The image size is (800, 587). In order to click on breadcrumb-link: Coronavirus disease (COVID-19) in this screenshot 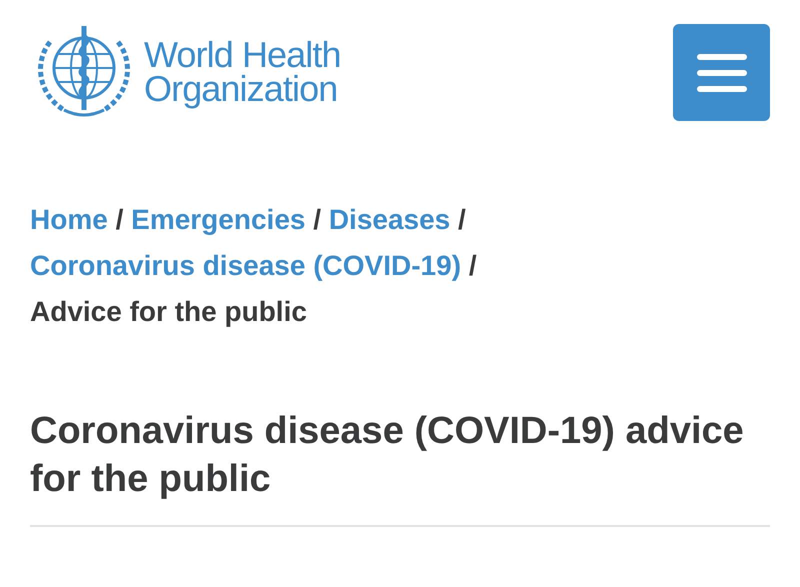, I will do `click(246, 265)`.